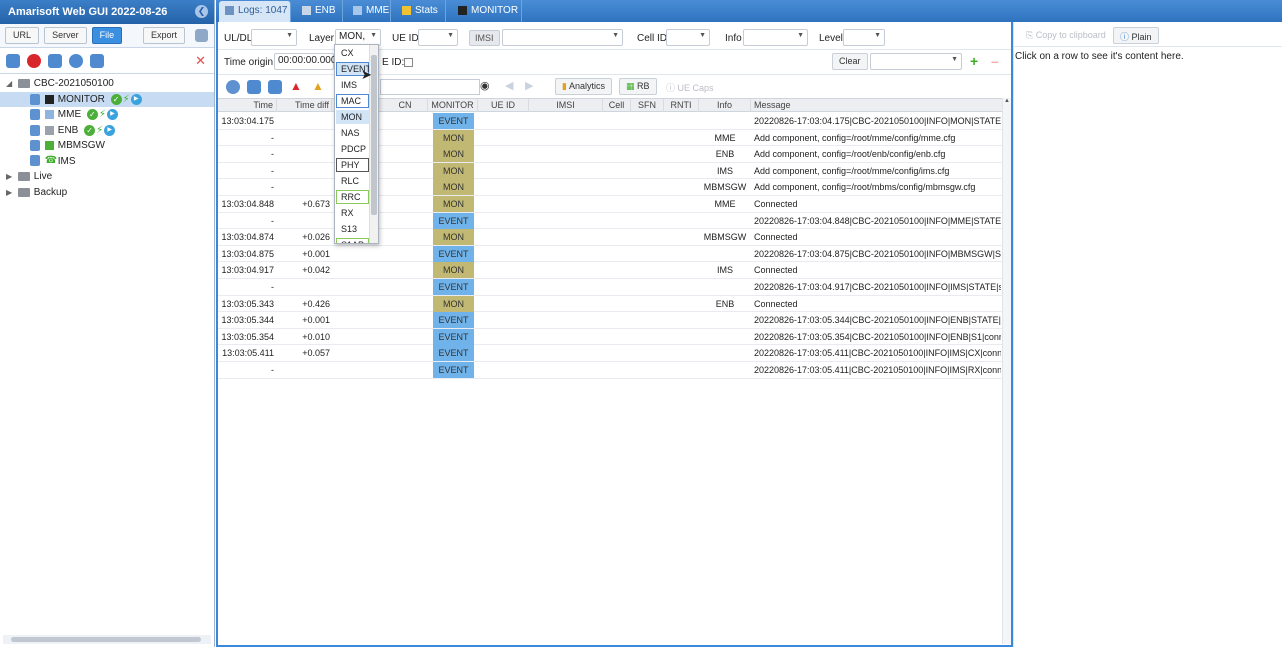 Image resolution: width=1282 pixels, height=647 pixels. Describe the element at coordinates (305, 61) in the screenshot. I see `time-origin-input: 00:00:00.000` at that location.